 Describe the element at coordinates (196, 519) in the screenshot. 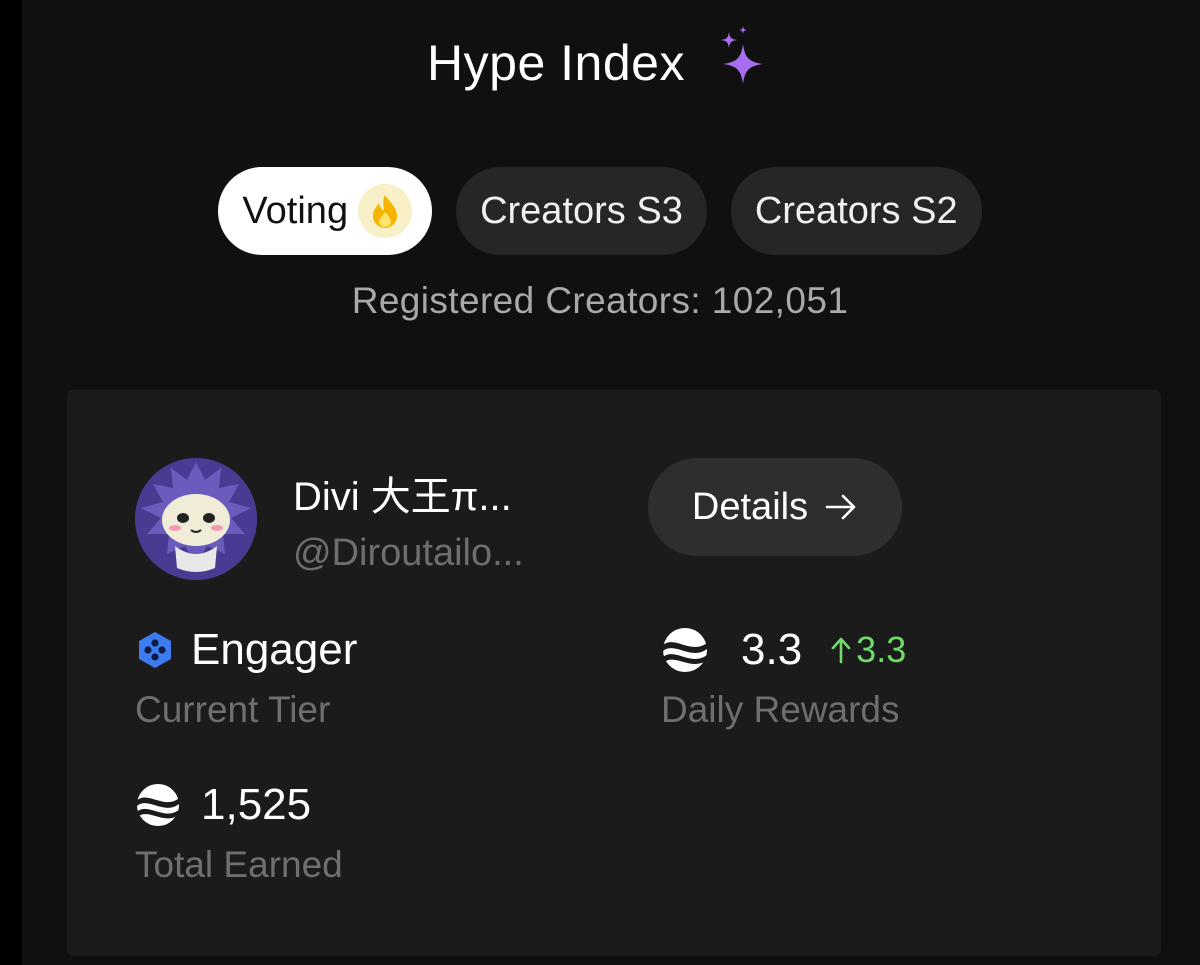

I see `avatar` at that location.